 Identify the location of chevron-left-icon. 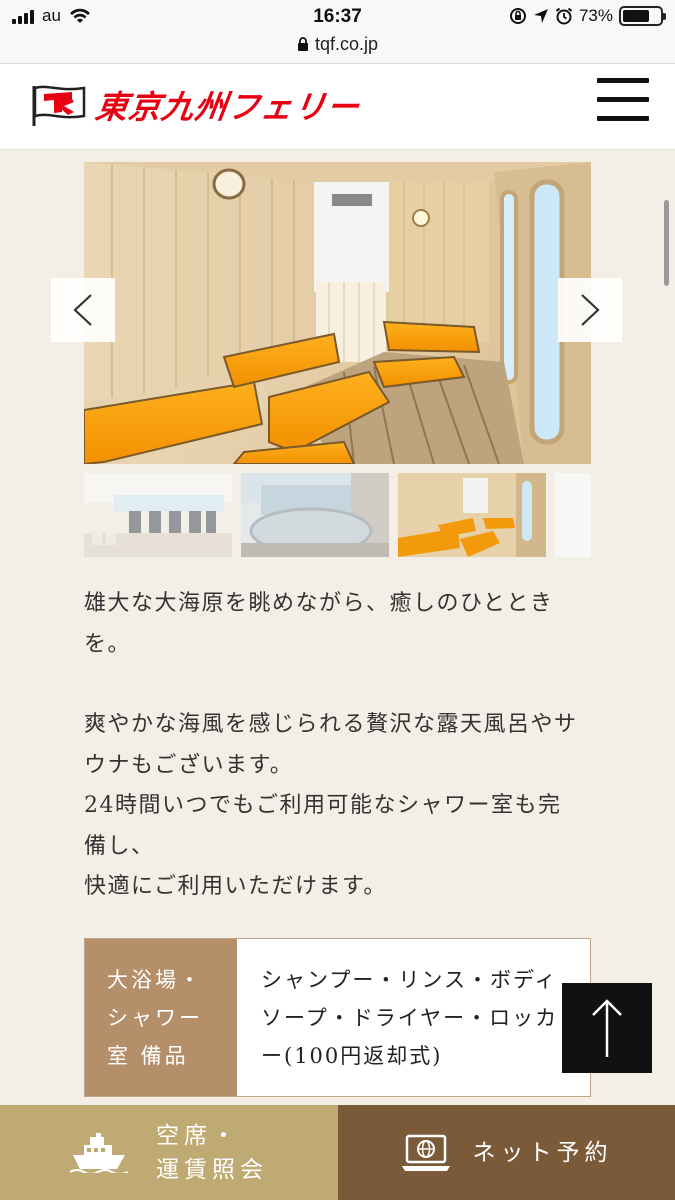
(82, 310).